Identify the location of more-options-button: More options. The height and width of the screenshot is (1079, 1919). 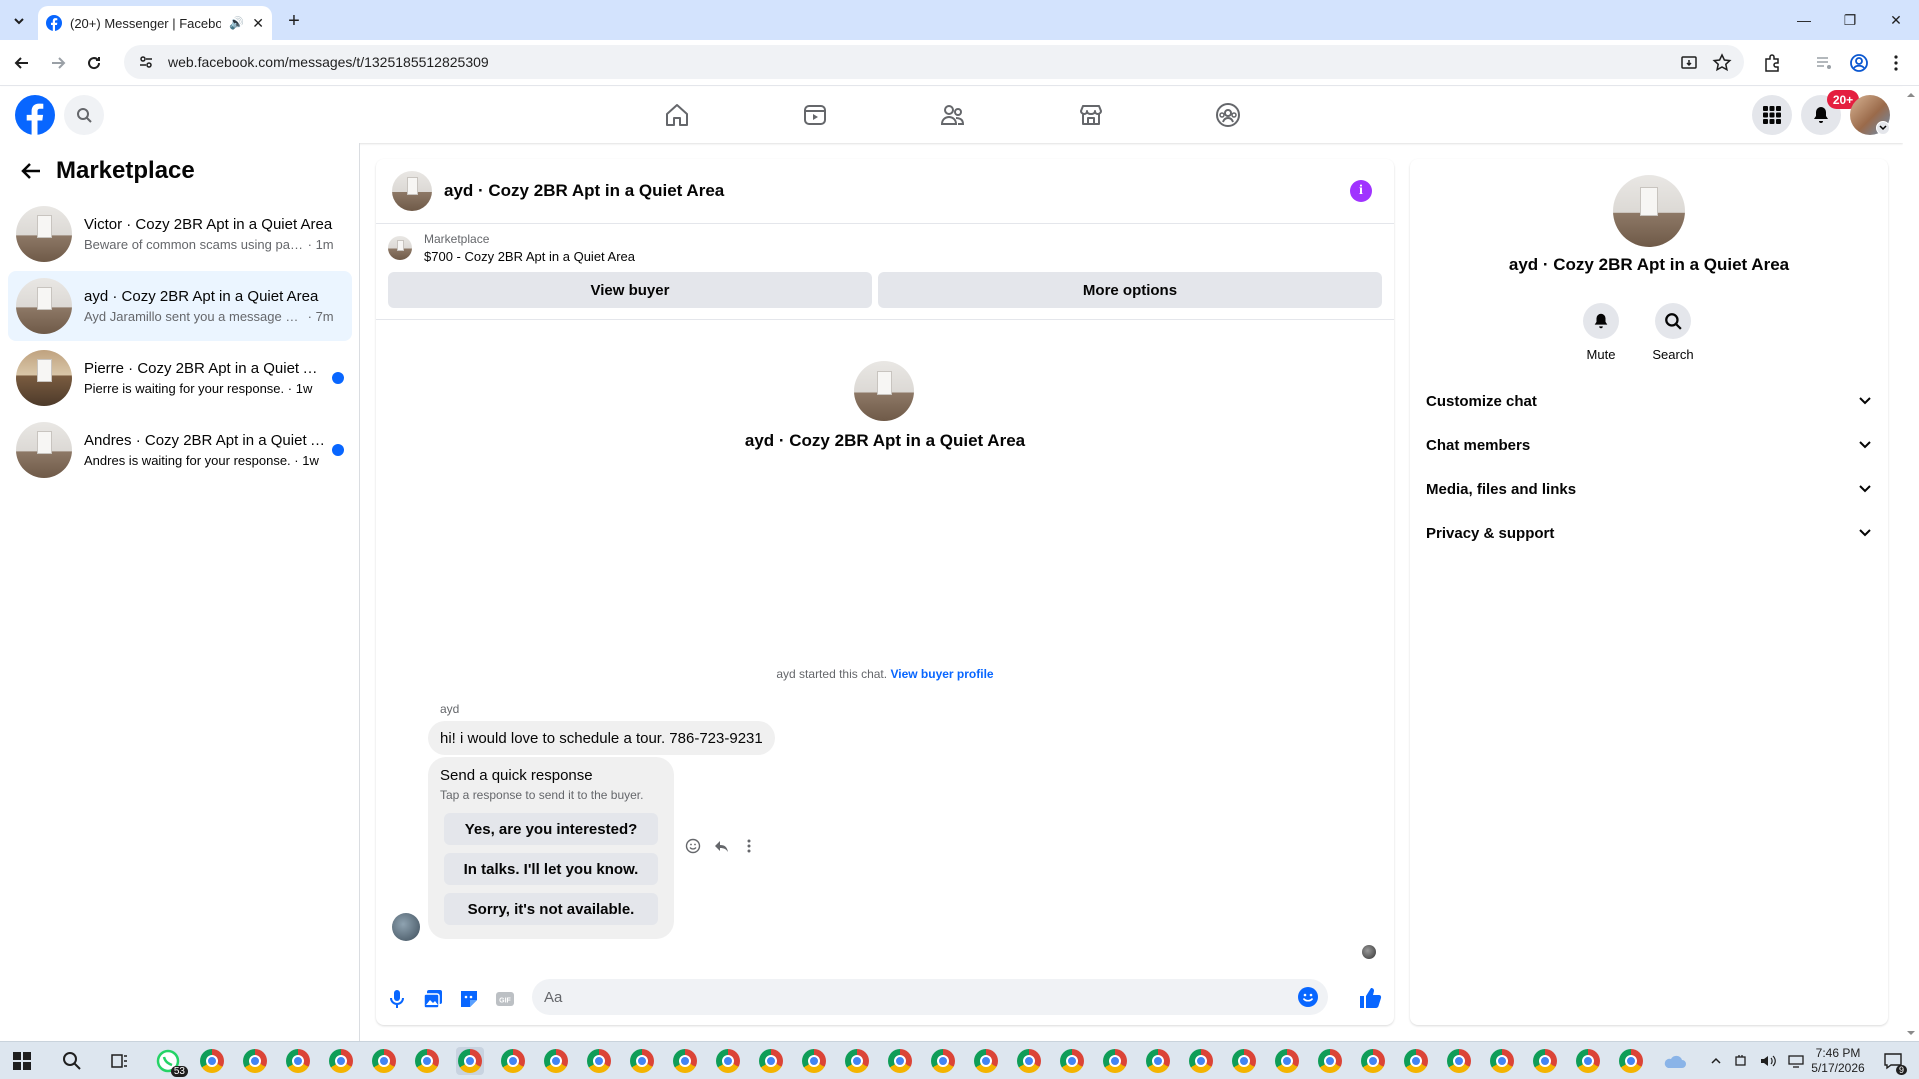
(1130, 290).